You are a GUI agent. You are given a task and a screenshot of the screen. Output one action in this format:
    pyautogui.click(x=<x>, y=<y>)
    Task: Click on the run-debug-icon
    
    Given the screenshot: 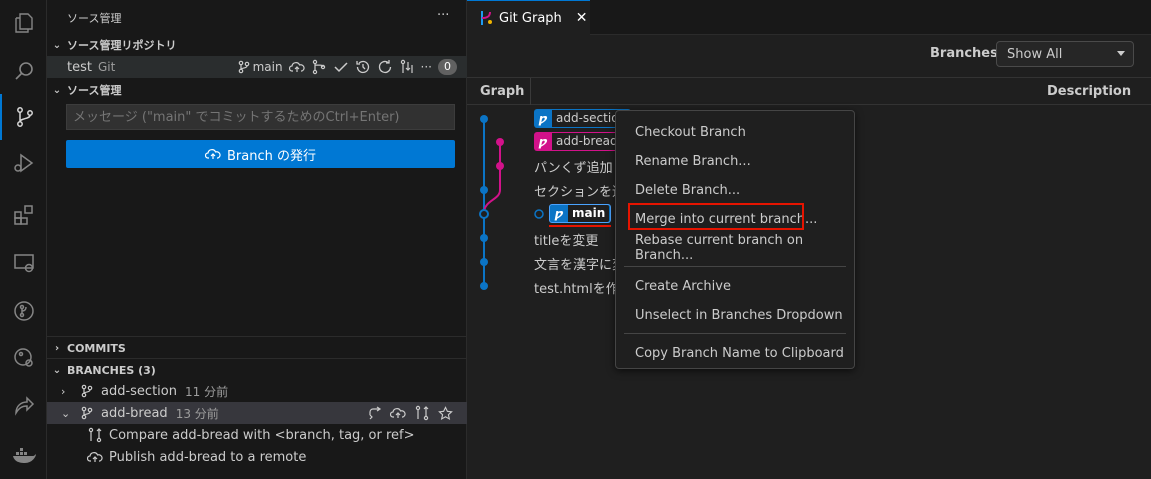 What is the action you would take?
    pyautogui.click(x=23, y=163)
    